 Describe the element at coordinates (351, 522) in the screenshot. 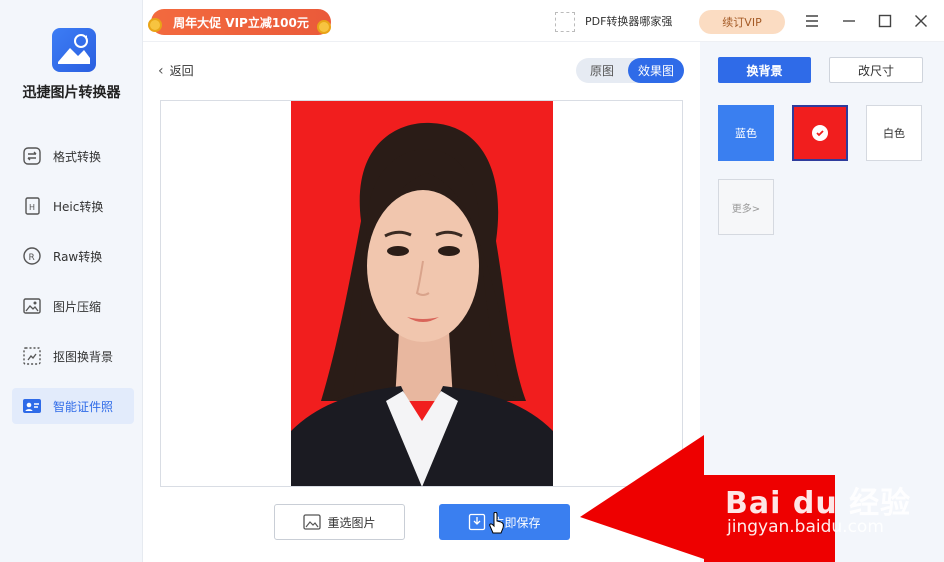

I see `reselect-label: 重选图片` at that location.